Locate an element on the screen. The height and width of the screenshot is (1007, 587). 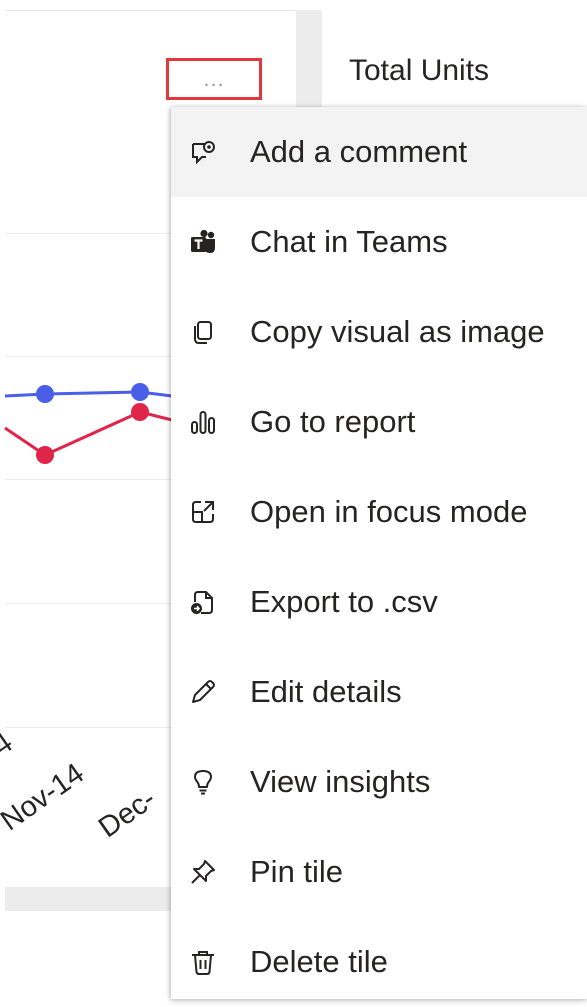
menu-item-export-csv: Export to .csv is located at coordinates (379, 602).